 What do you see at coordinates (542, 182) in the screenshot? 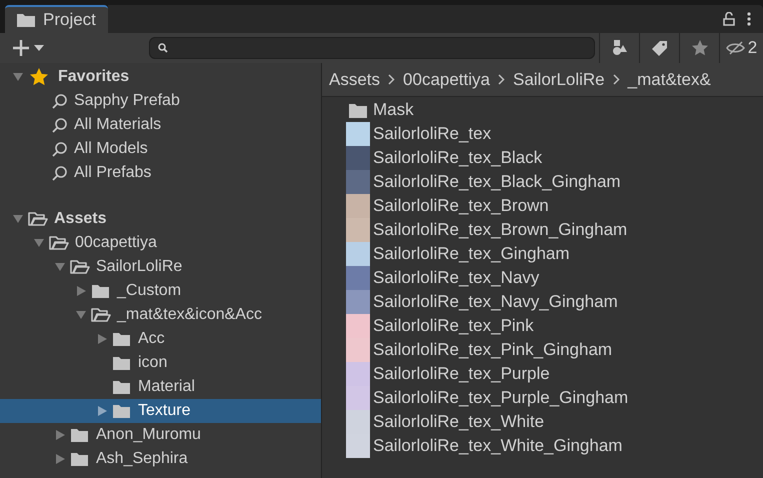
I see `image-asset-item: SailorloliRe_tex_Black_Gingham` at bounding box center [542, 182].